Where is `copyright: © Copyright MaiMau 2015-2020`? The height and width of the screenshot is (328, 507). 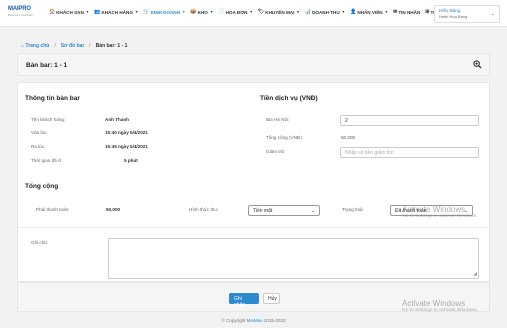 copyright: © Copyright MaiMau 2015-2020 is located at coordinates (253, 320).